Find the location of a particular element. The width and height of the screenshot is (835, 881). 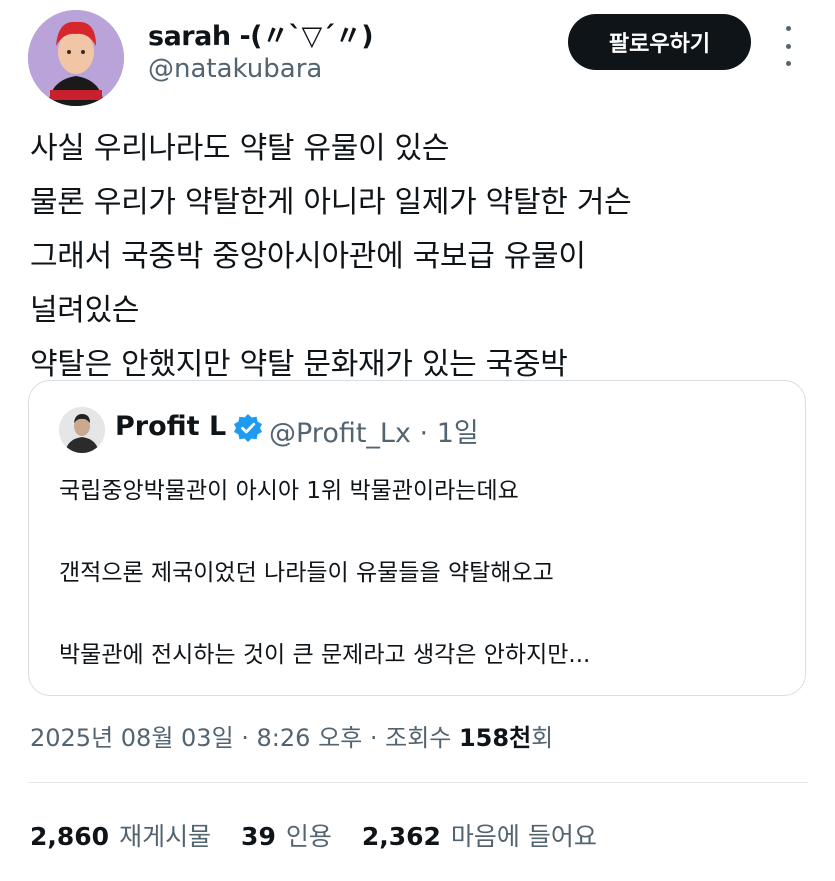

quoted-text-line: 갠적으론 제국이었던 나라들이 유물들을 약탈해오고 is located at coordinates (306, 573).